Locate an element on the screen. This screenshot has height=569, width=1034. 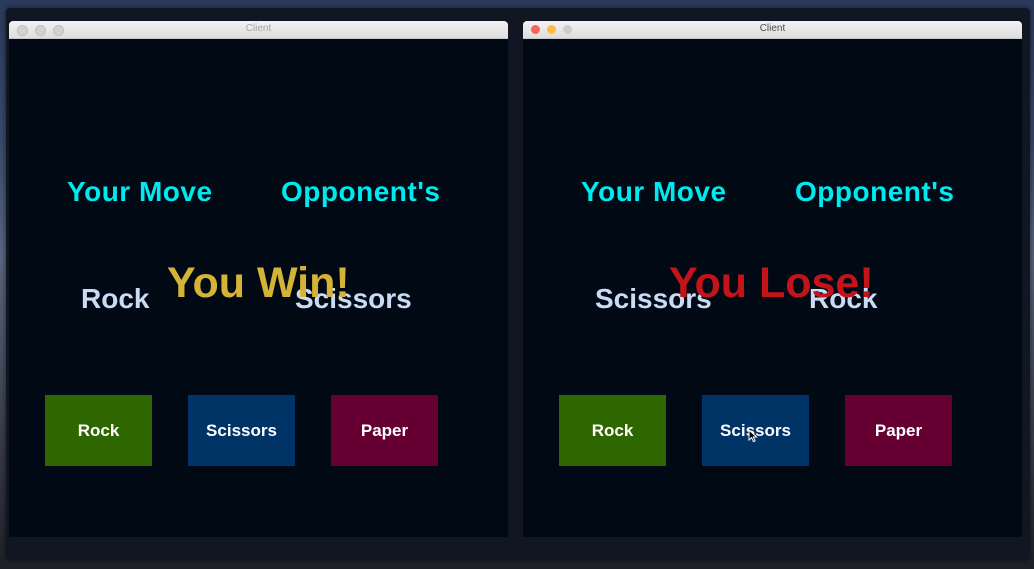
result-message: You Lose! is located at coordinates (771, 283).